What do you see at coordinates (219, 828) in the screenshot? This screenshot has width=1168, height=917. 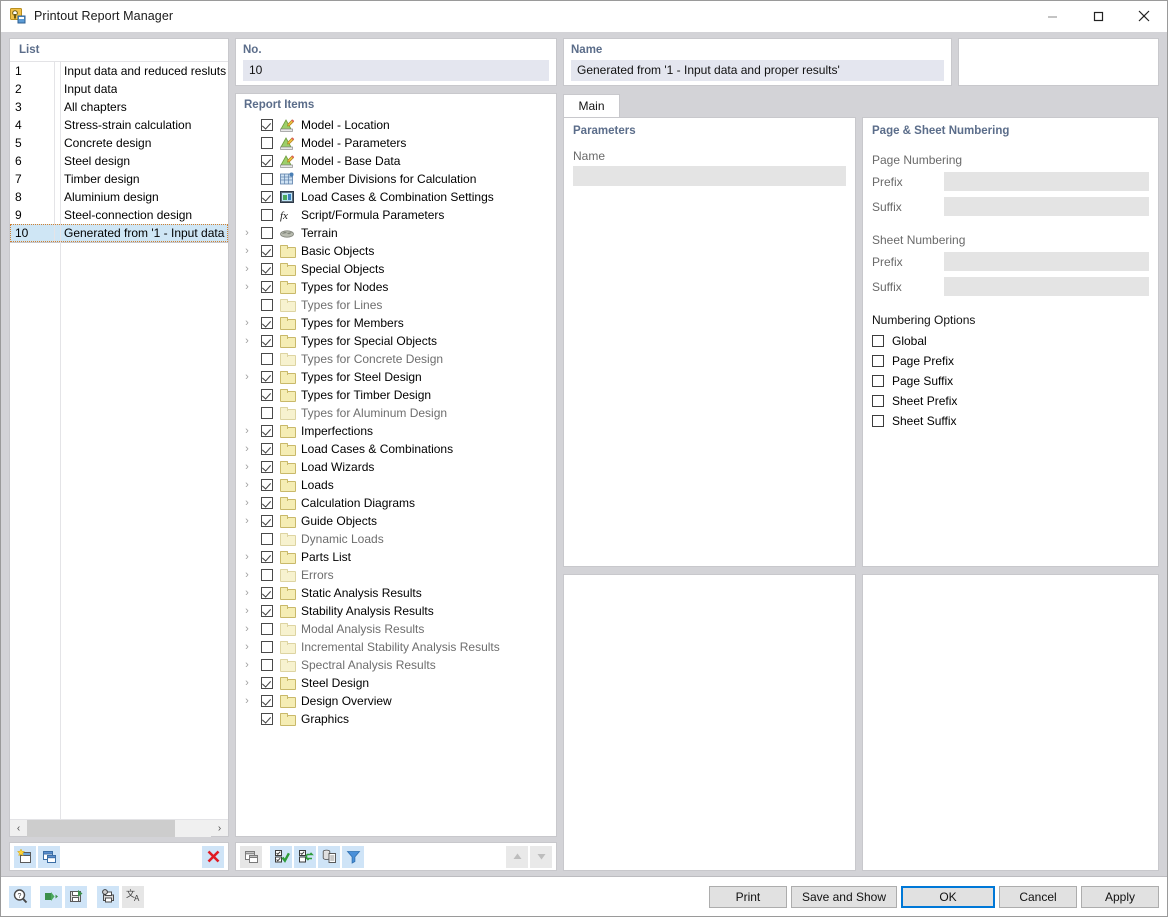 I see `scroll-right-arrow-icon: ›` at bounding box center [219, 828].